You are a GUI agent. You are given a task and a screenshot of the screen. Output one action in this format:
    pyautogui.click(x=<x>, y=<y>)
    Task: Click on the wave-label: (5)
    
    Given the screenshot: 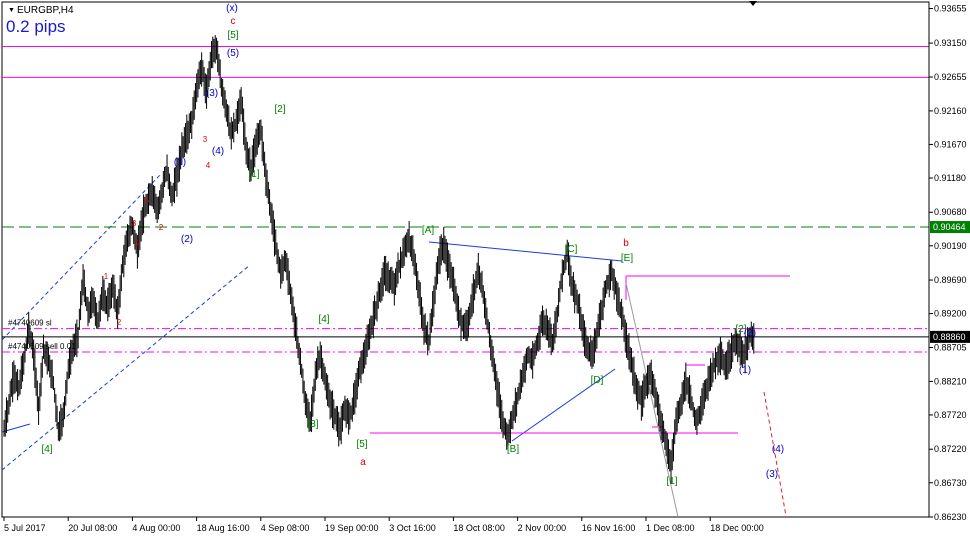 What is the action you would take?
    pyautogui.click(x=233, y=53)
    